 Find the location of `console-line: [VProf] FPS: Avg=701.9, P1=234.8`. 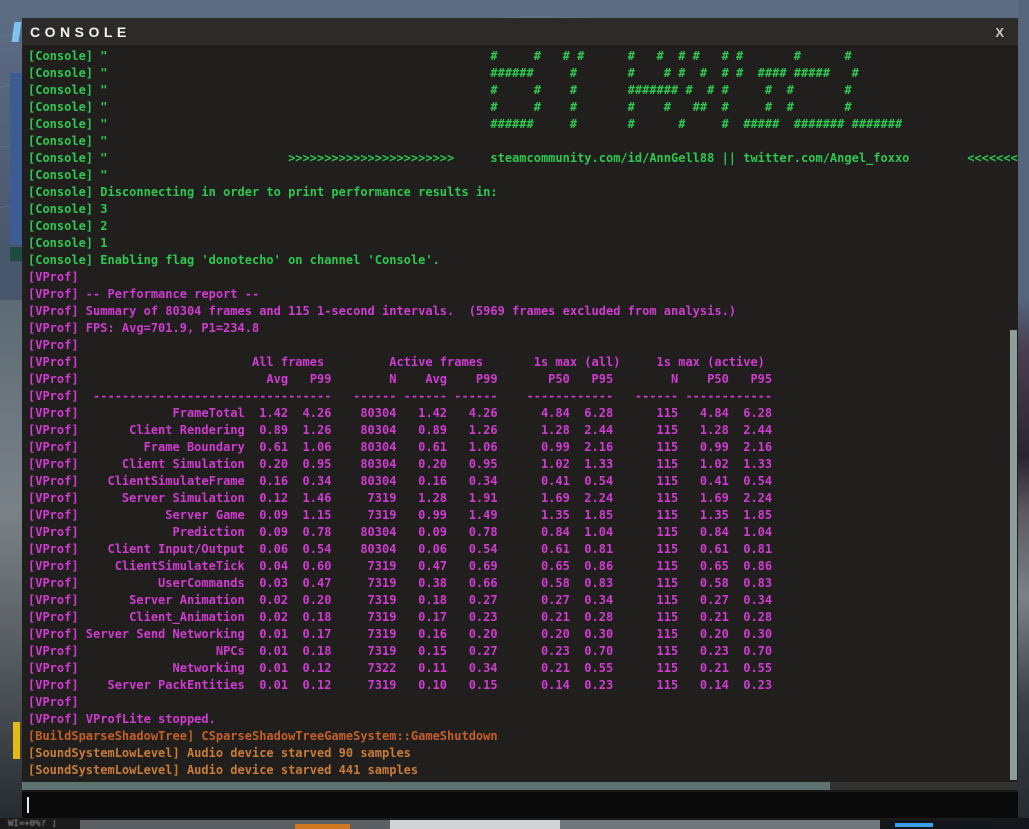

console-line: [VProf] FPS: Avg=701.9, P1=234.8 is located at coordinates (144, 328).